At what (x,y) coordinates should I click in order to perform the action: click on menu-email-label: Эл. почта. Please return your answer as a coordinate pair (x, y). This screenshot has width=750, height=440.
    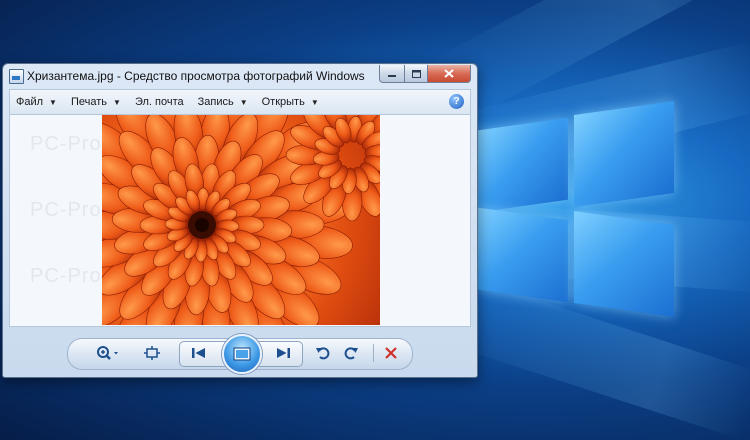
    Looking at the image, I should click on (159, 102).